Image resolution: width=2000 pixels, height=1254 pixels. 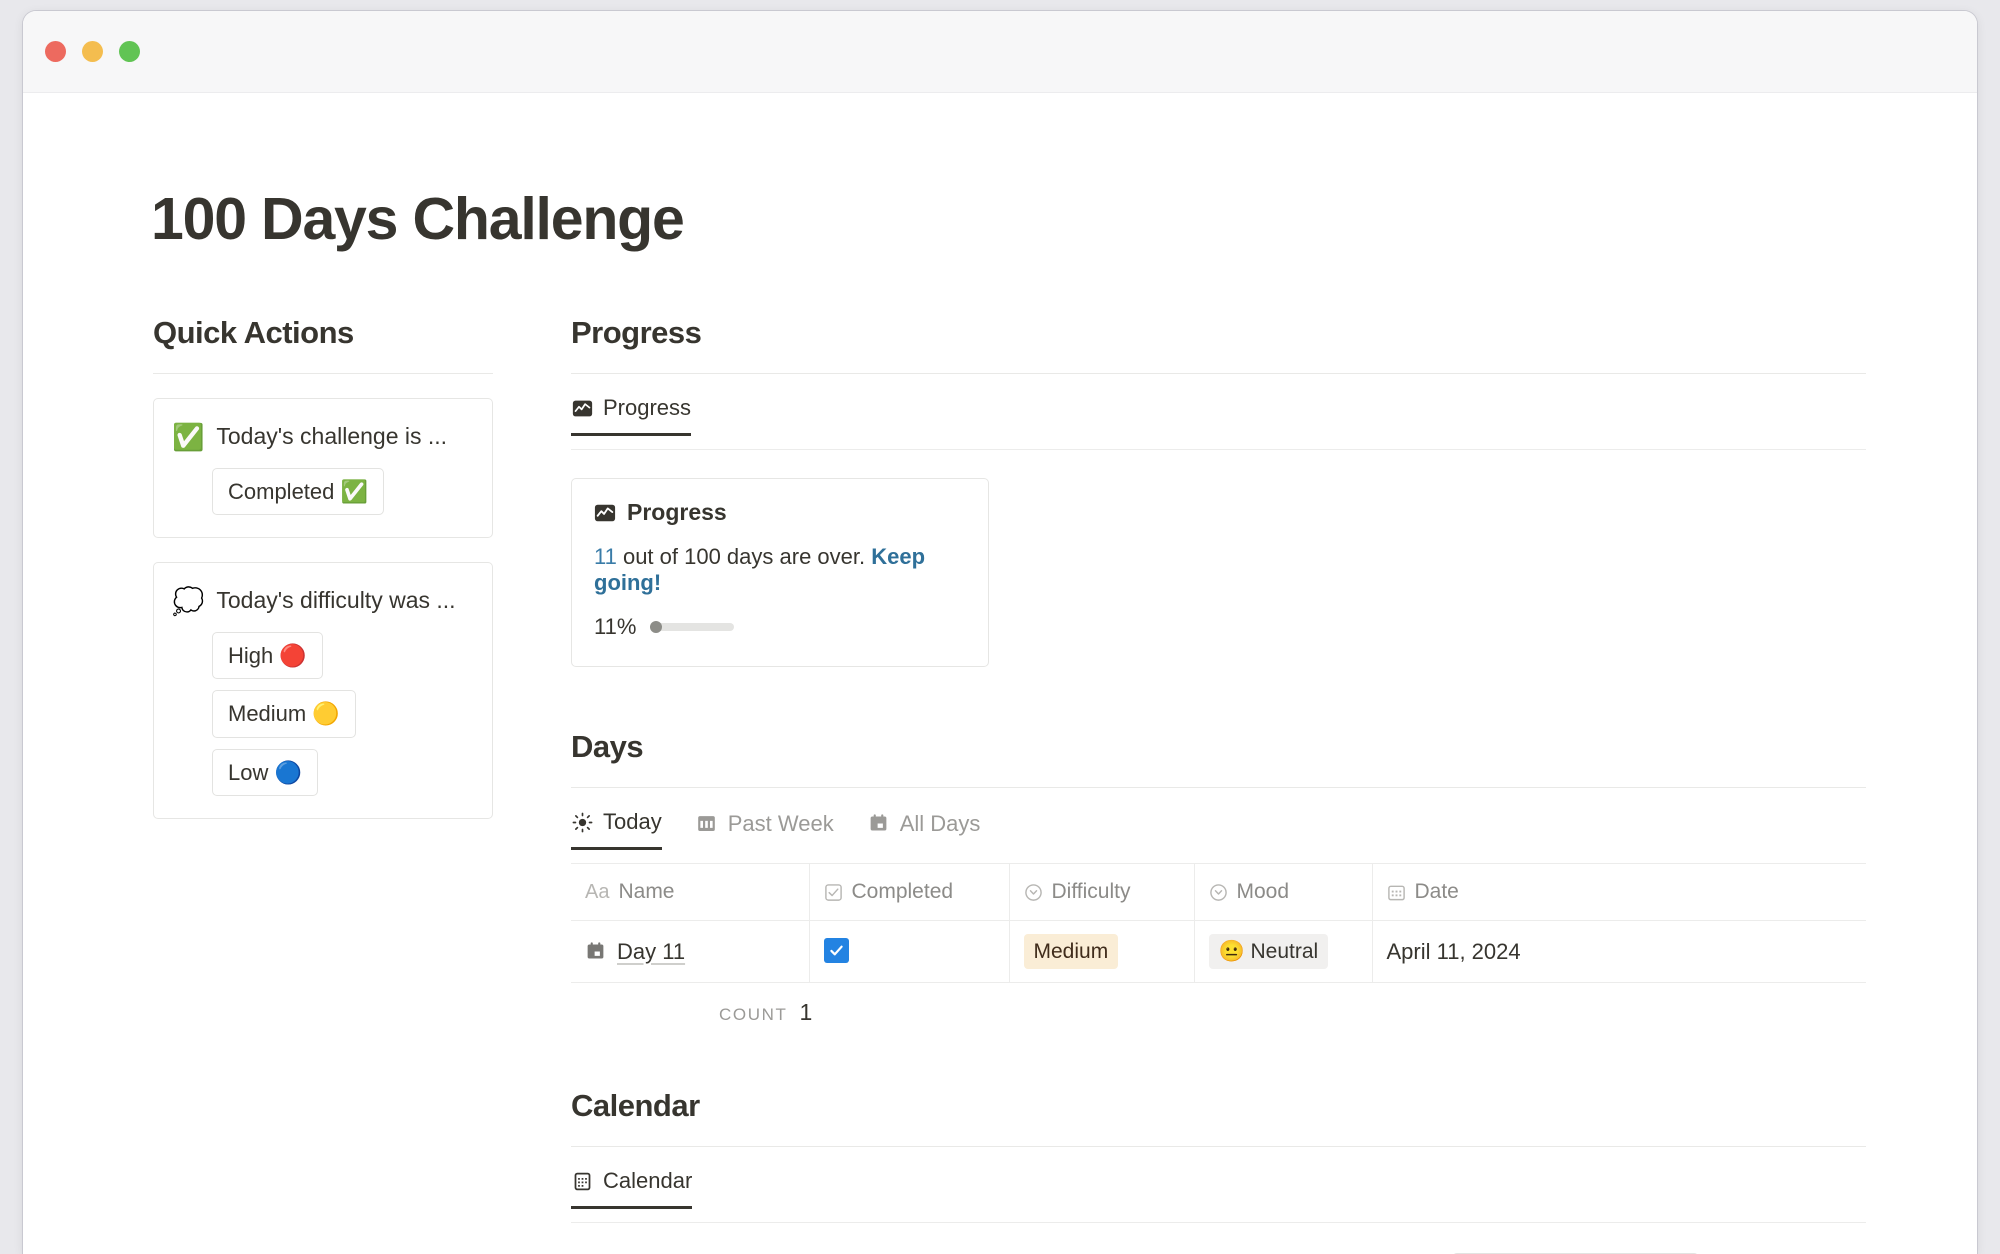 What do you see at coordinates (1218, 412) in the screenshot?
I see `progress-tabbar: Progress` at bounding box center [1218, 412].